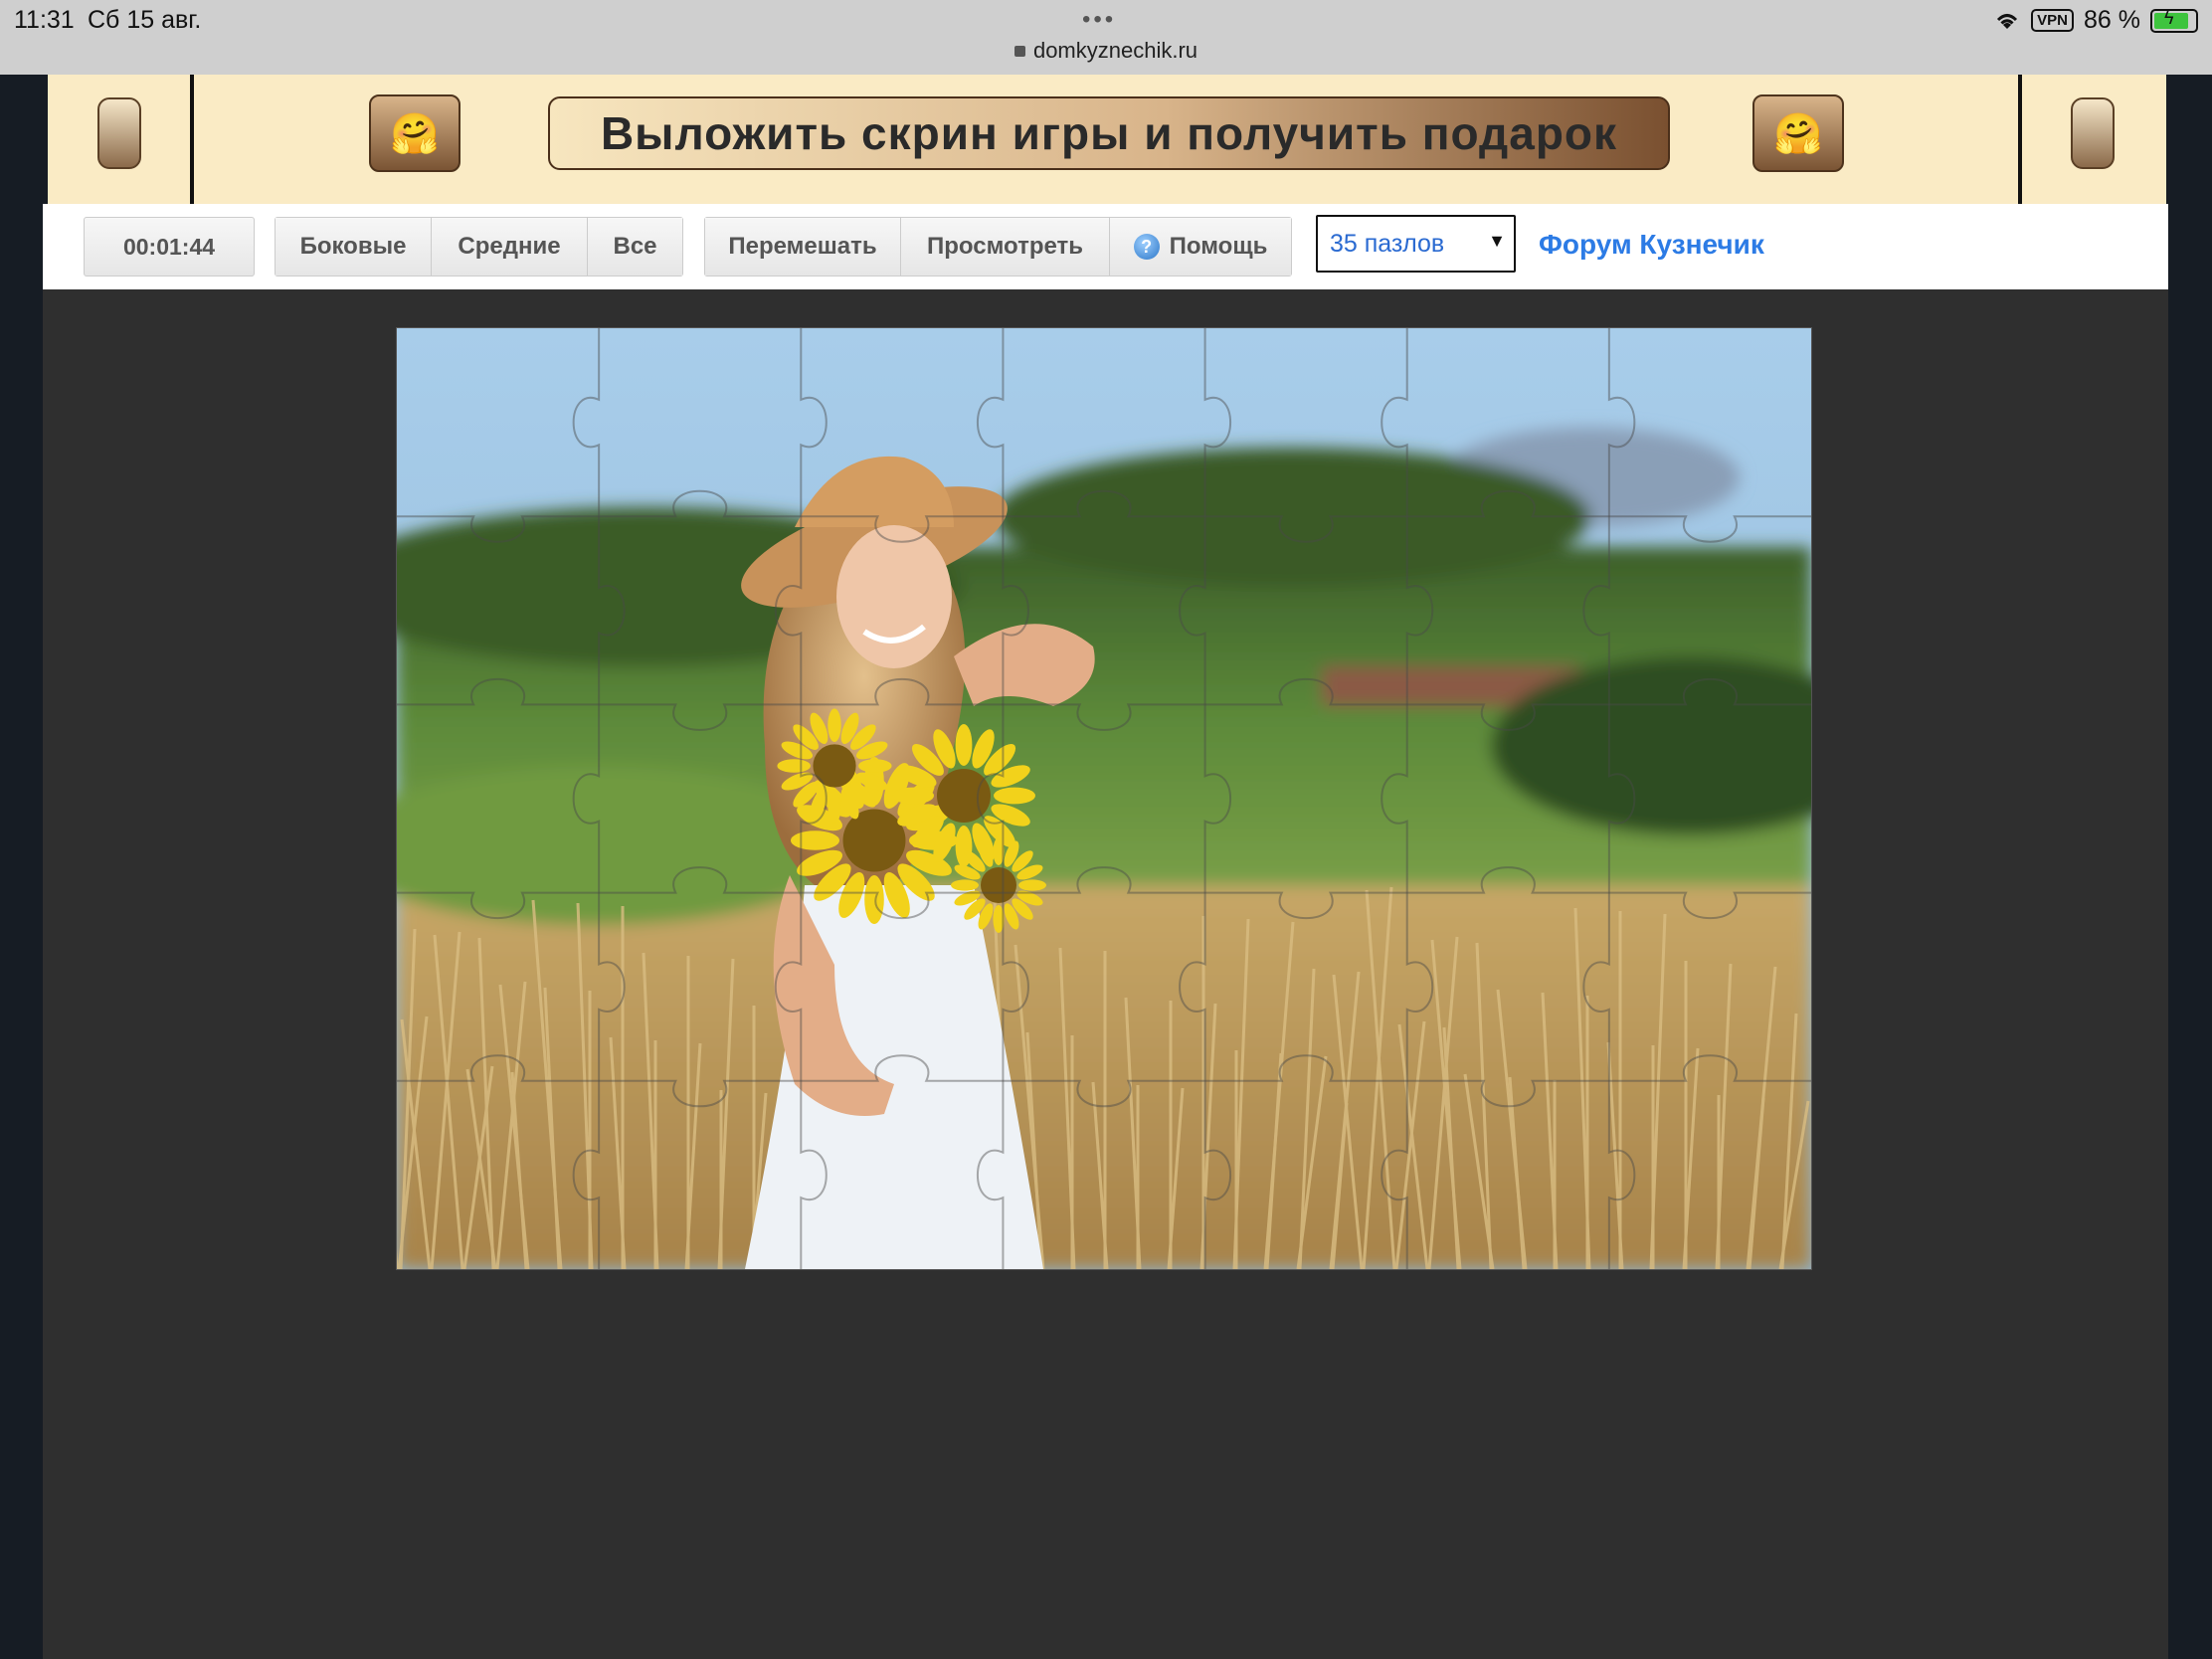  I want to click on address-bar: domkyznechik.ru, so click(1106, 51).